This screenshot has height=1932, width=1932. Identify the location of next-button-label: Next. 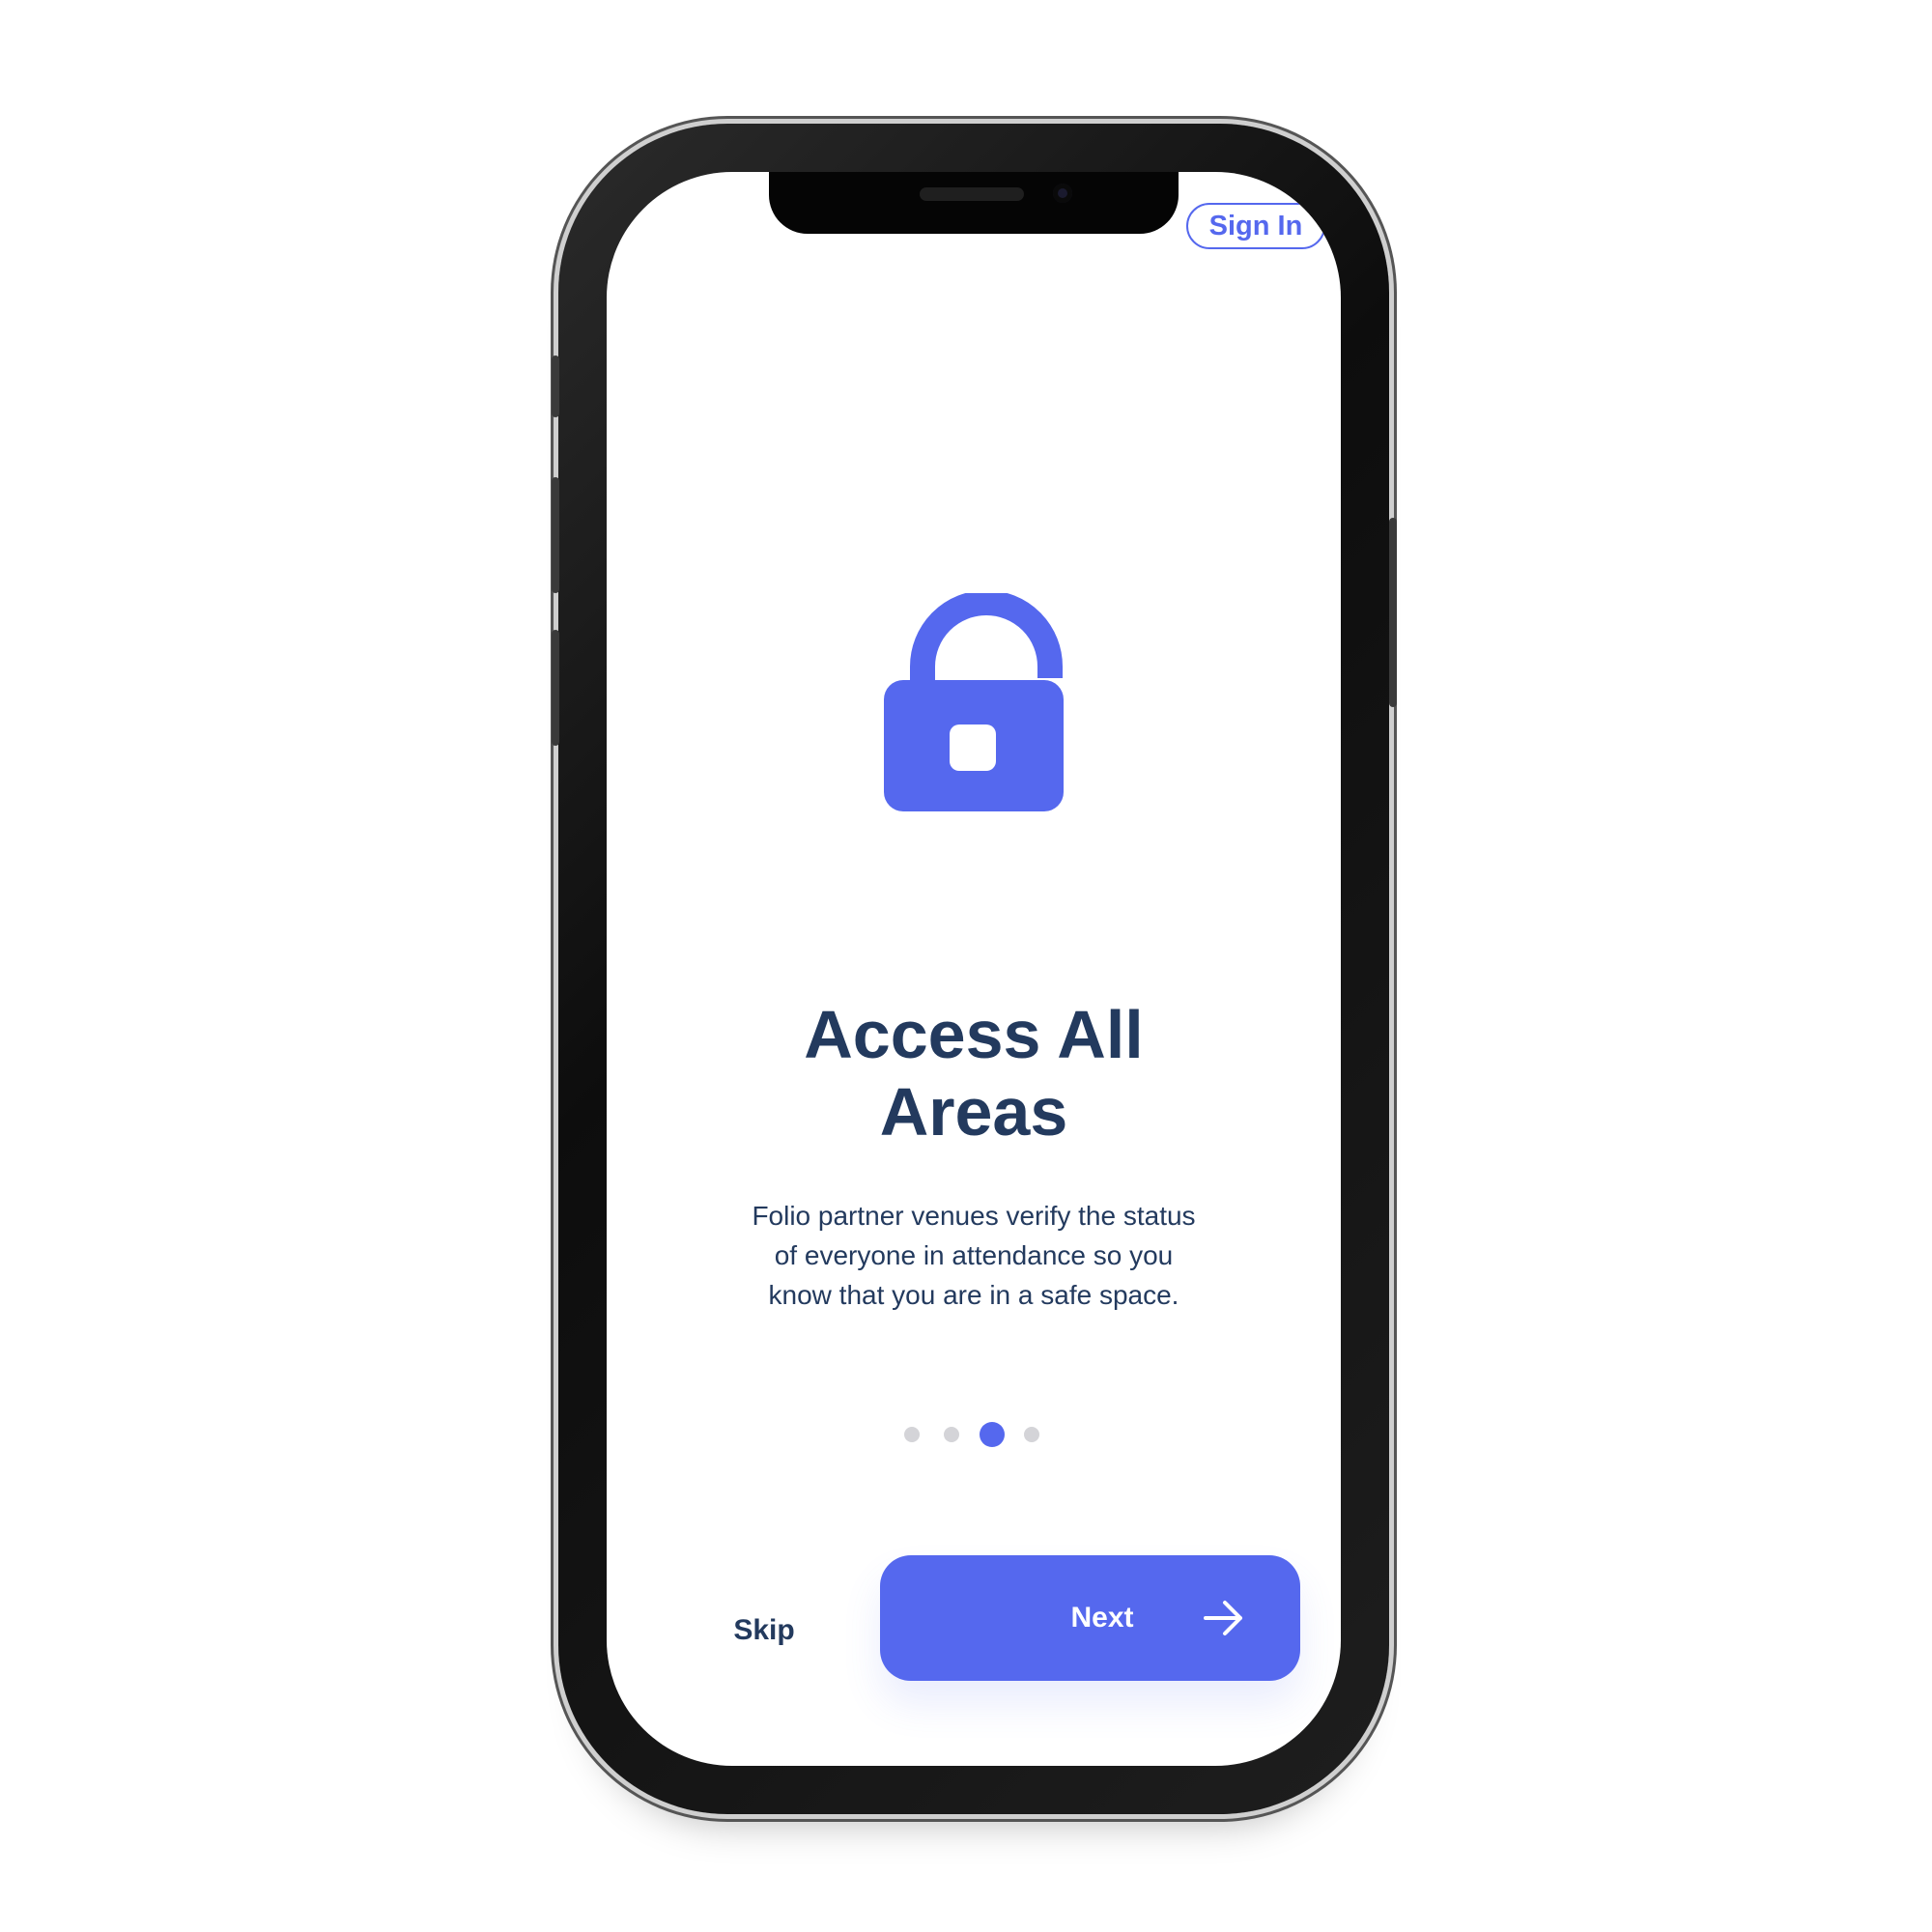
(1102, 1618).